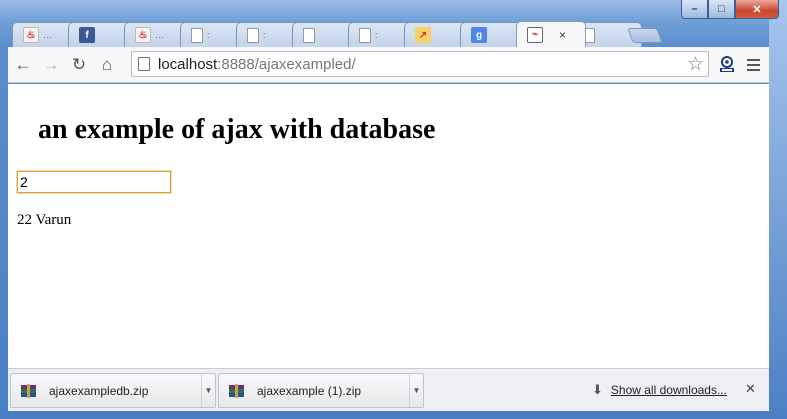 The height and width of the screenshot is (419, 787). What do you see at coordinates (388, 33) in the screenshot?
I see `tab-strip: ♨ … f ♨ … : : : ↗ g ⌁ ×` at bounding box center [388, 33].